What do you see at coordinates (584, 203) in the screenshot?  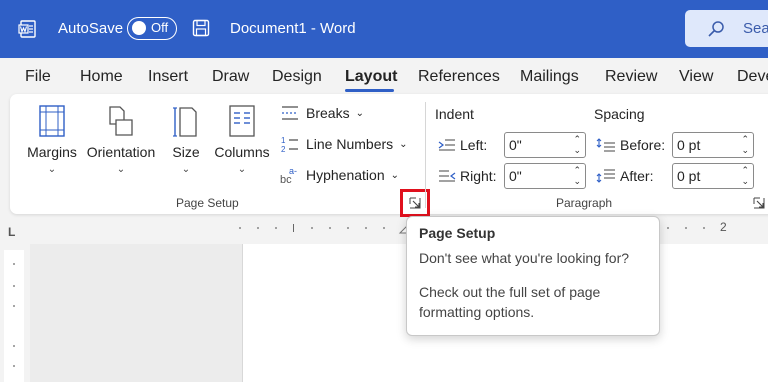 I see `paragraph-group-label: Paragraph` at bounding box center [584, 203].